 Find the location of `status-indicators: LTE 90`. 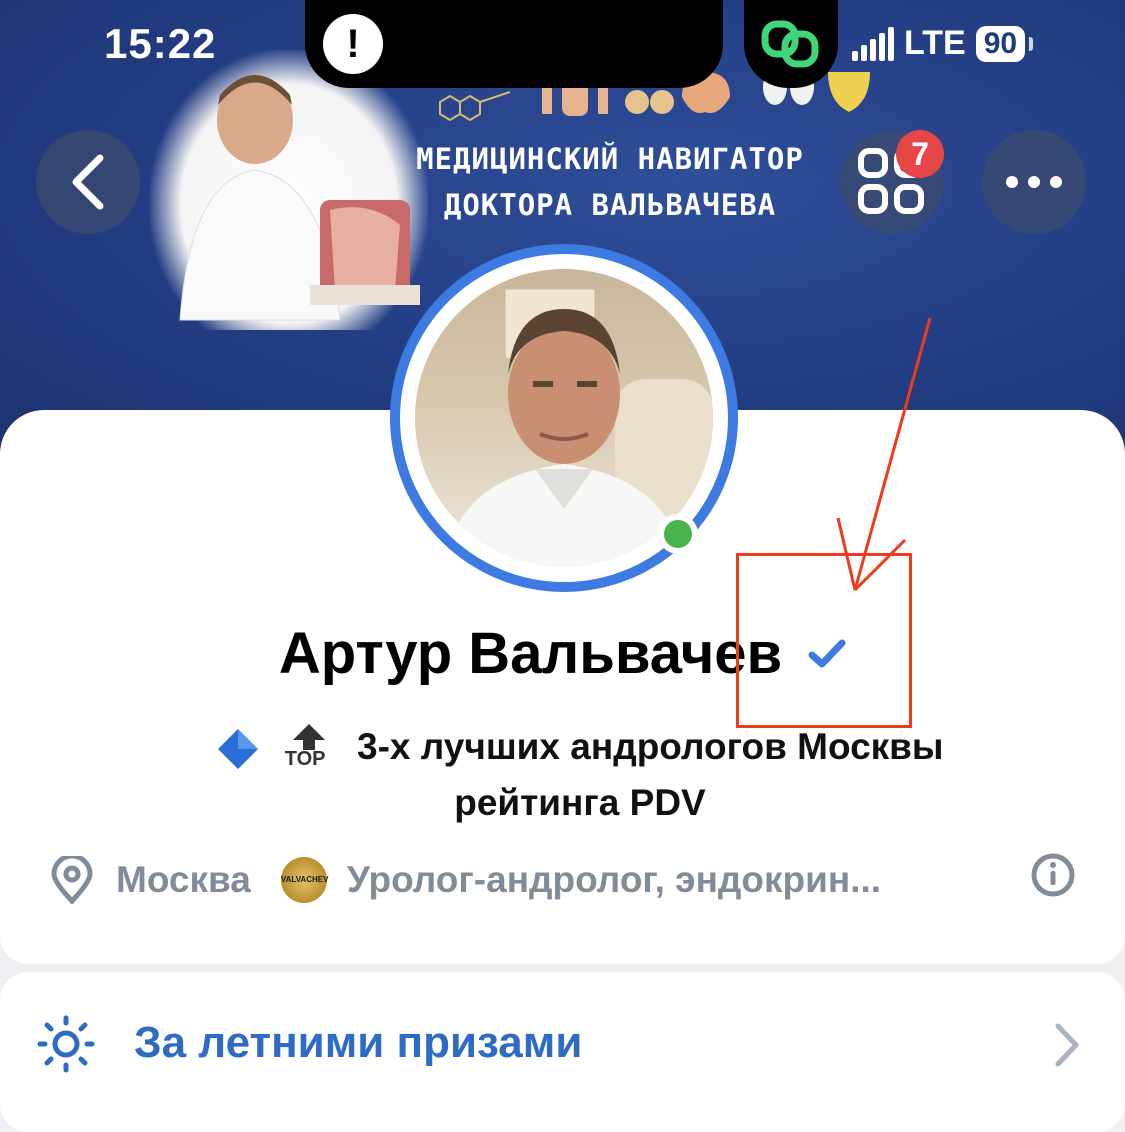

status-indicators: LTE 90 is located at coordinates (943, 43).